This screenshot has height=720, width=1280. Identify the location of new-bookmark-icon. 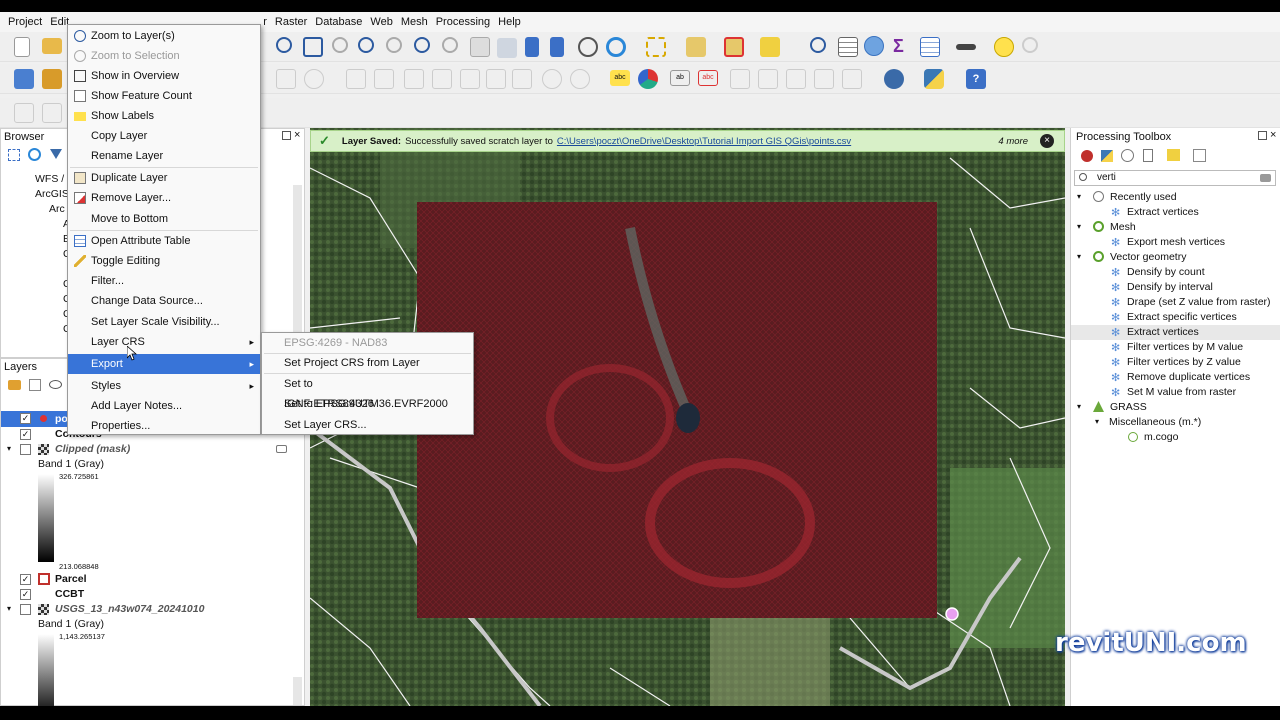
(450, 45).